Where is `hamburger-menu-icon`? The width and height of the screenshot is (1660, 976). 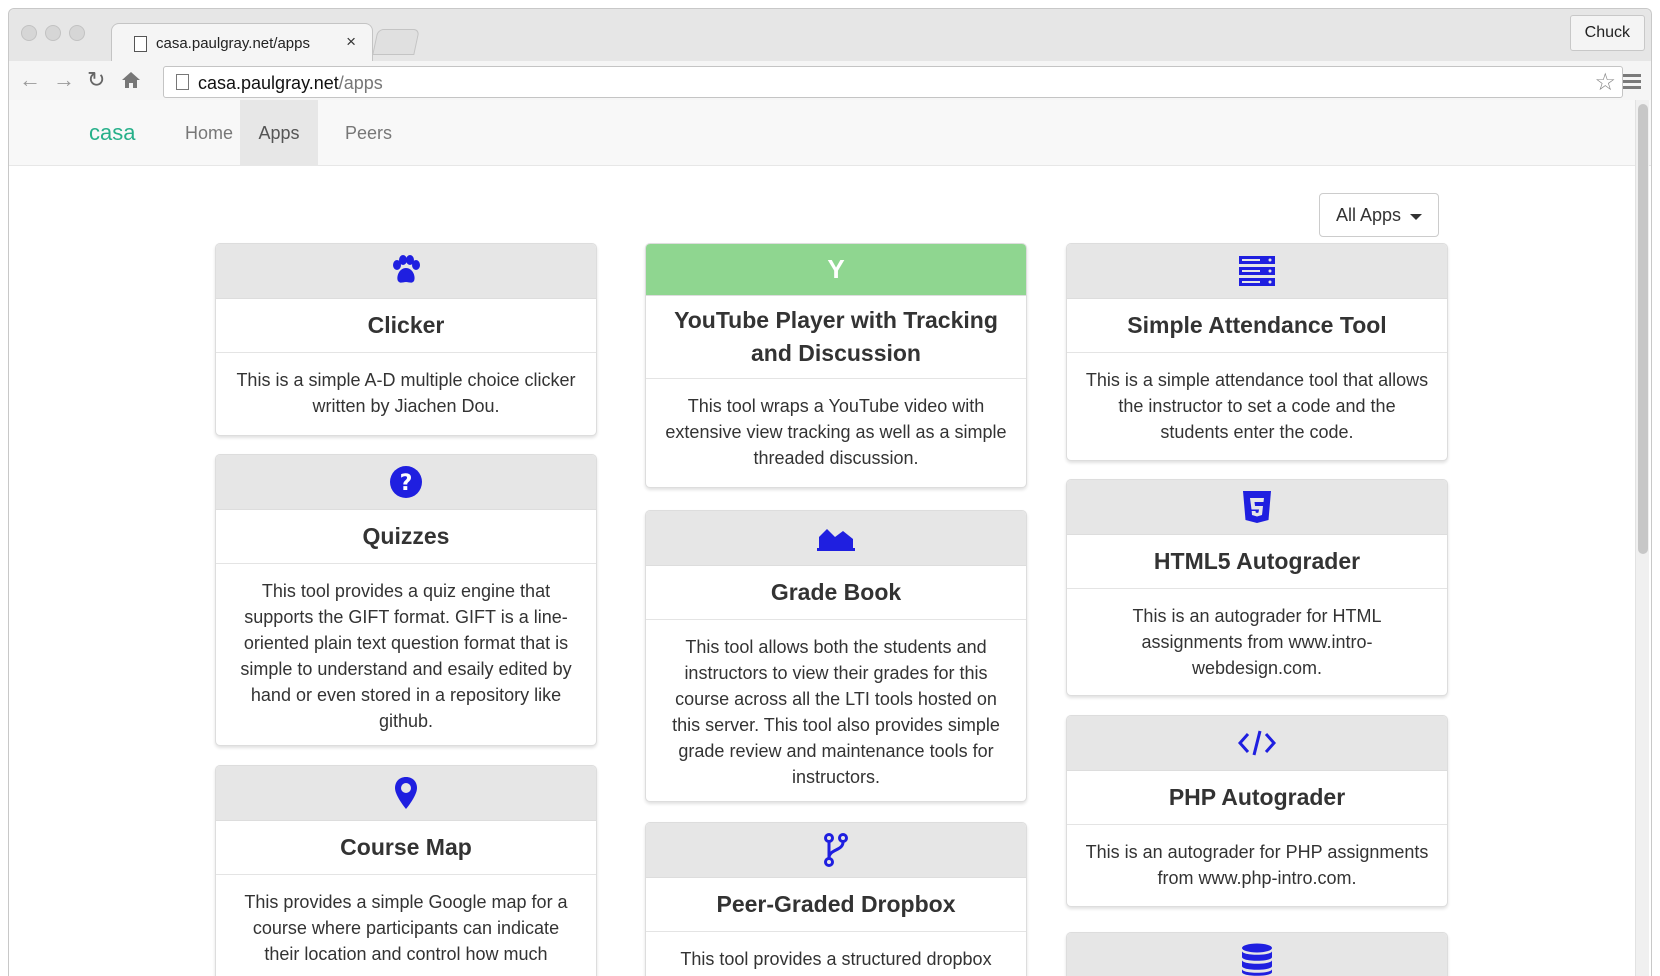
hamburger-menu-icon is located at coordinates (1632, 82).